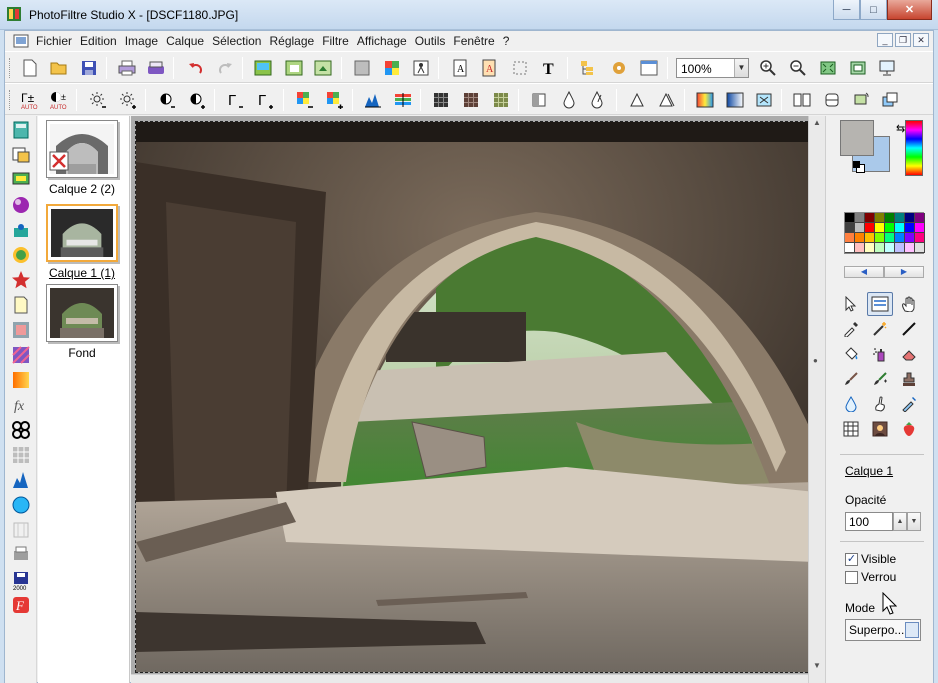 This screenshot has height=683, width=938. I want to click on deform-button, so click(764, 100).